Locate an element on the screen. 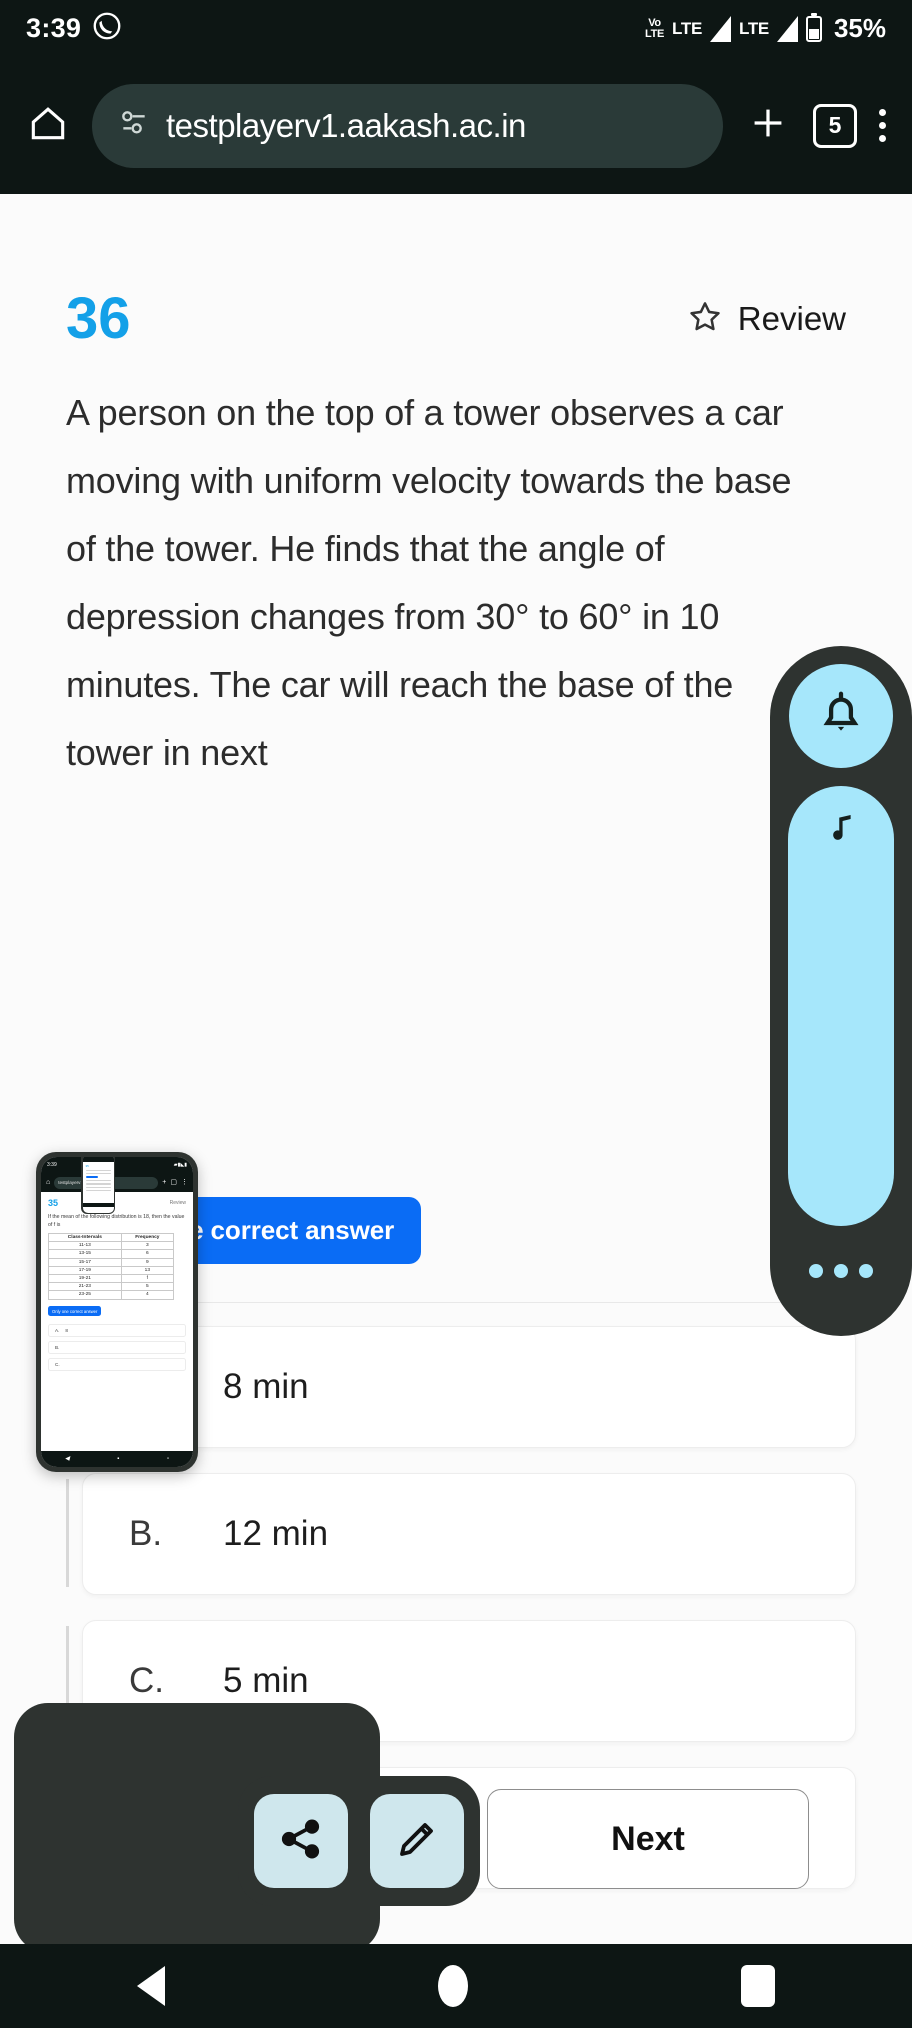 The height and width of the screenshot is (2028, 912). phone-circle-icon is located at coordinates (107, 28).